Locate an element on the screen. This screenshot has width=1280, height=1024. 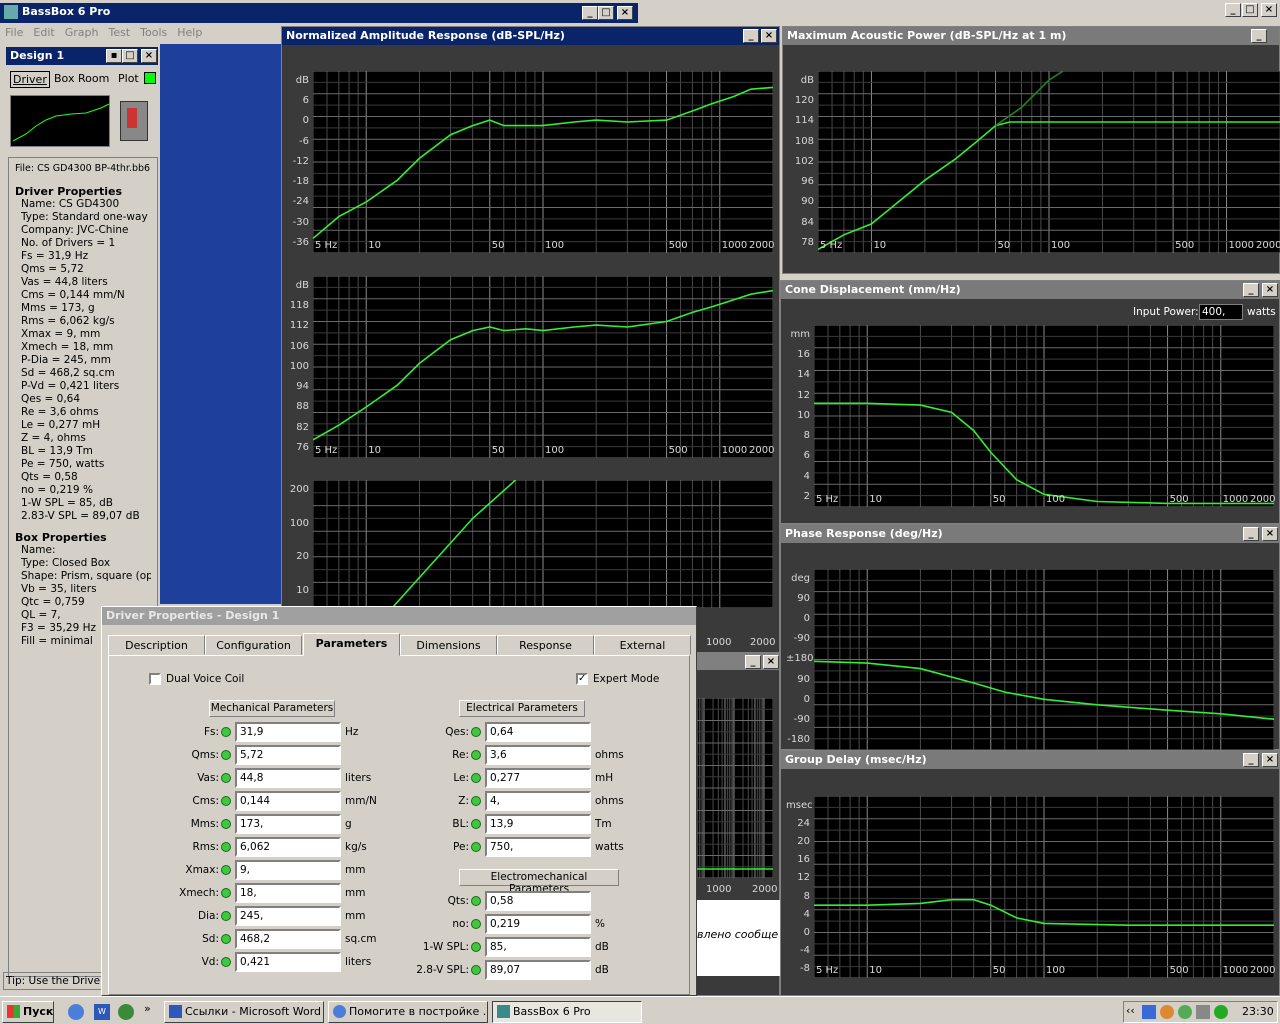
param-value-field: 468,2 is located at coordinates (288, 939).